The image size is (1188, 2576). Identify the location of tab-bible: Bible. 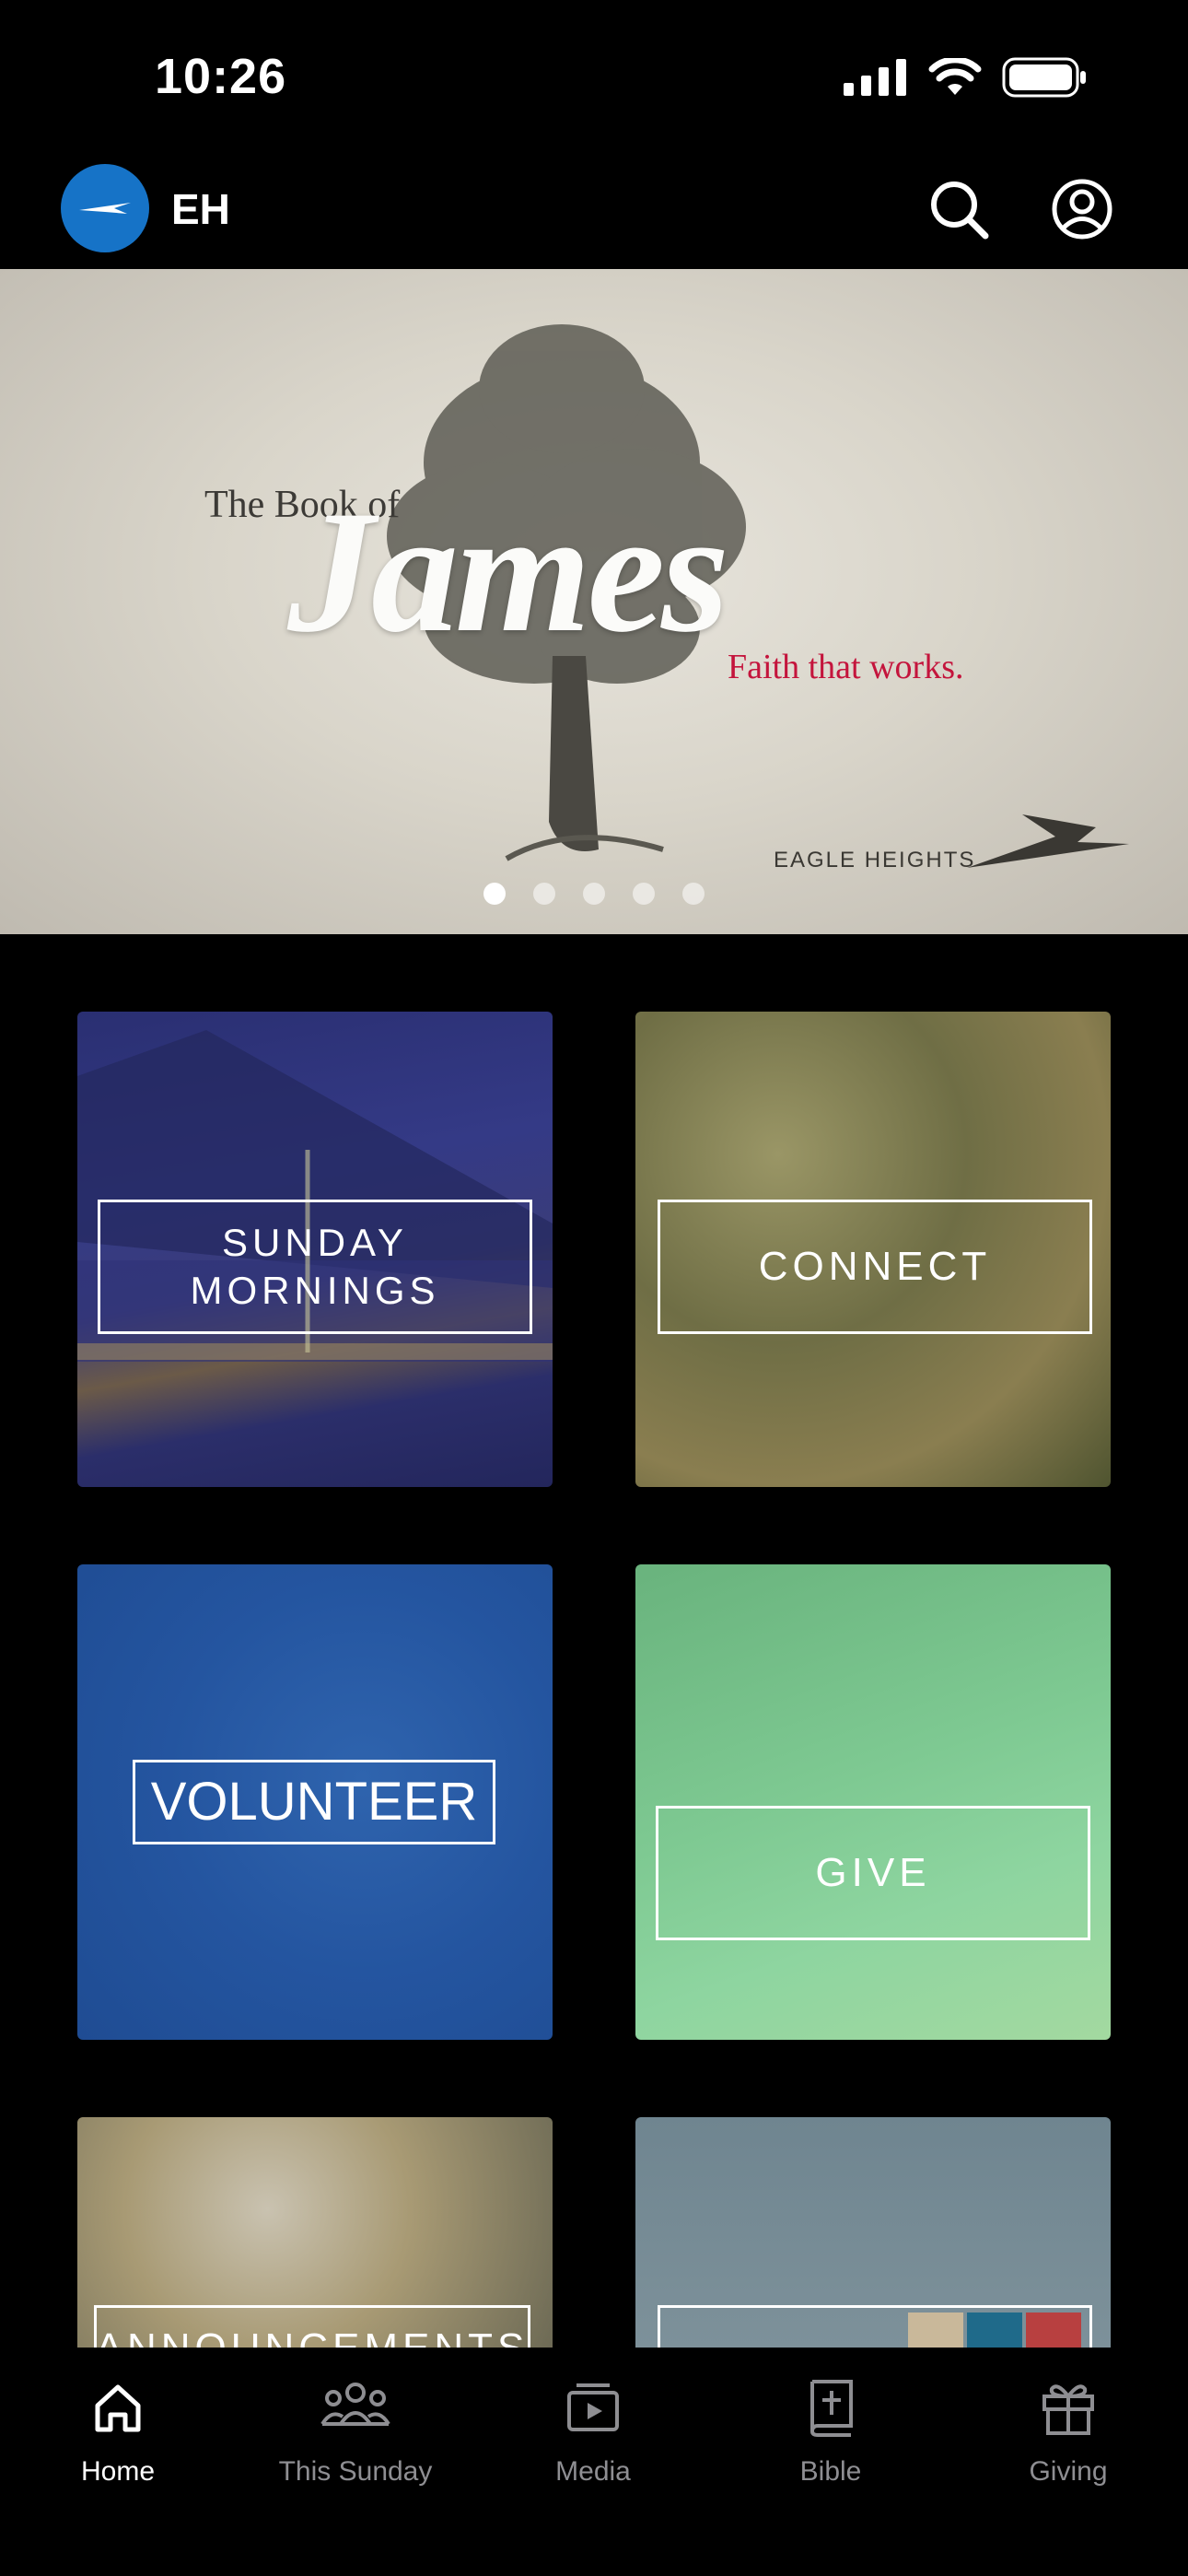
(830, 2427).